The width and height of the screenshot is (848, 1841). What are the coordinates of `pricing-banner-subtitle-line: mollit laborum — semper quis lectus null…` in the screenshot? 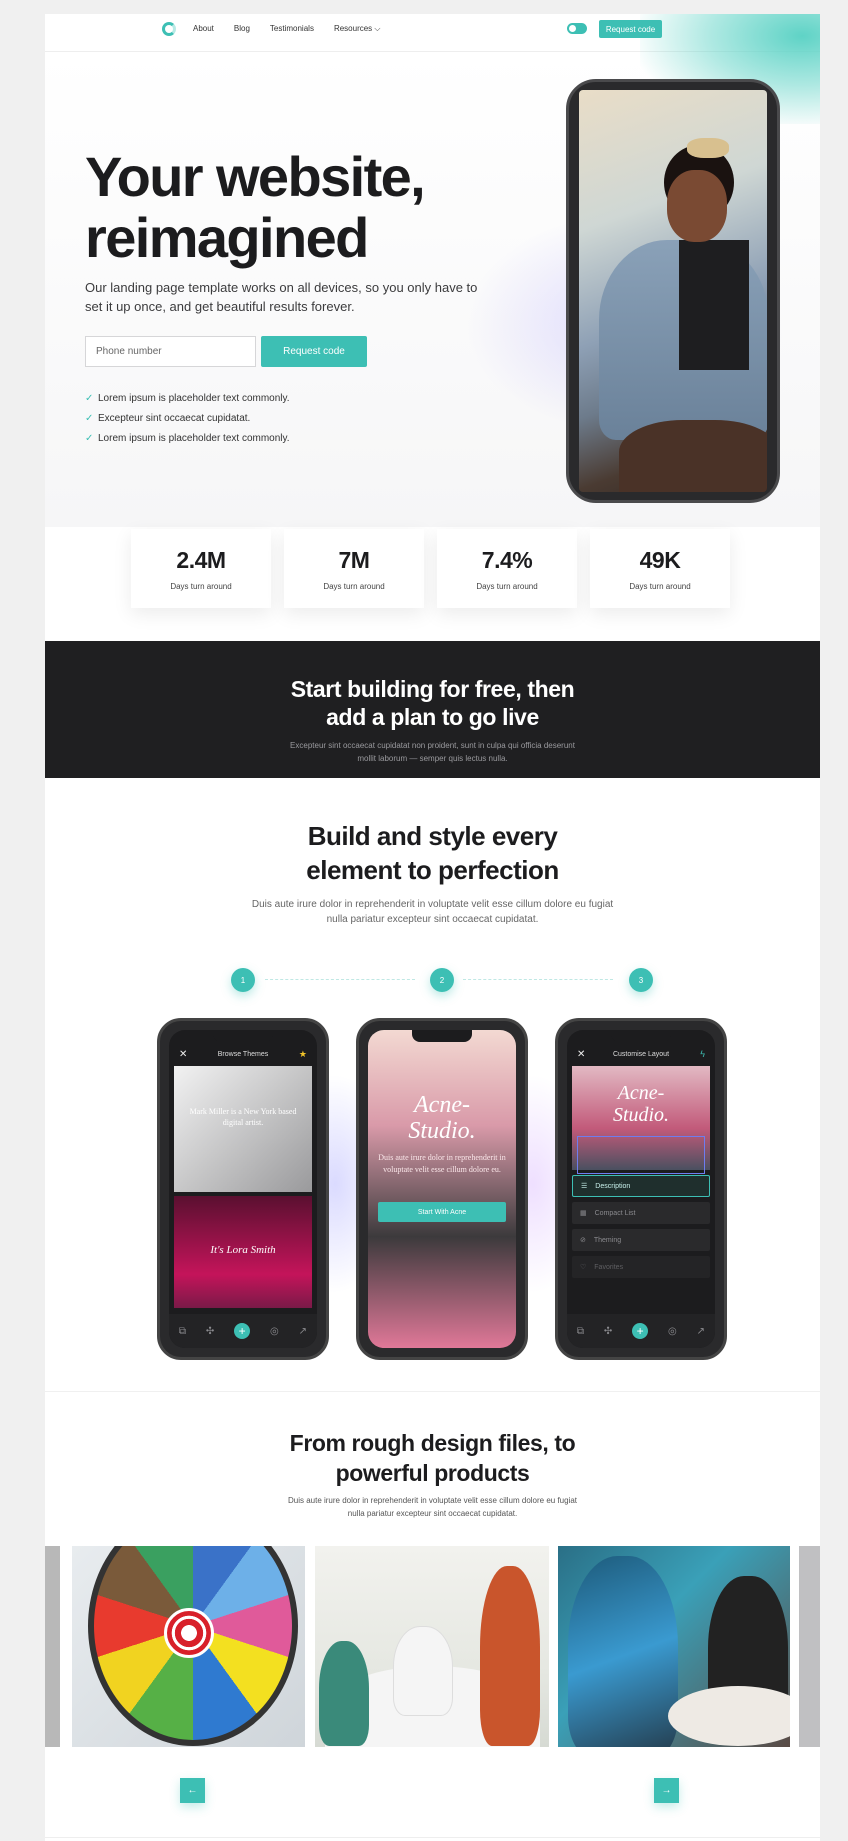 It's located at (432, 758).